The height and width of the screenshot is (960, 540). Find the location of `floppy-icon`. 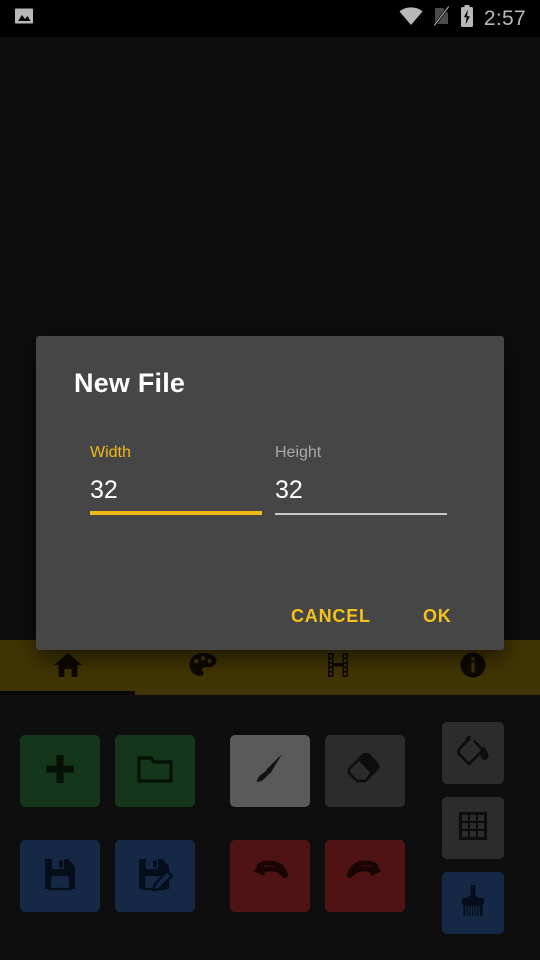

floppy-icon is located at coordinates (60, 876).